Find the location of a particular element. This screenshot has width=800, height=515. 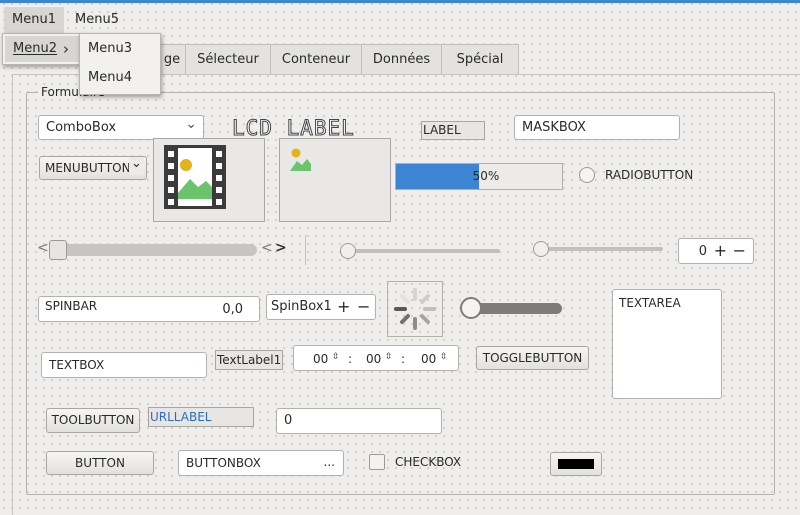

menu-label: Menu5 is located at coordinates (97, 19).